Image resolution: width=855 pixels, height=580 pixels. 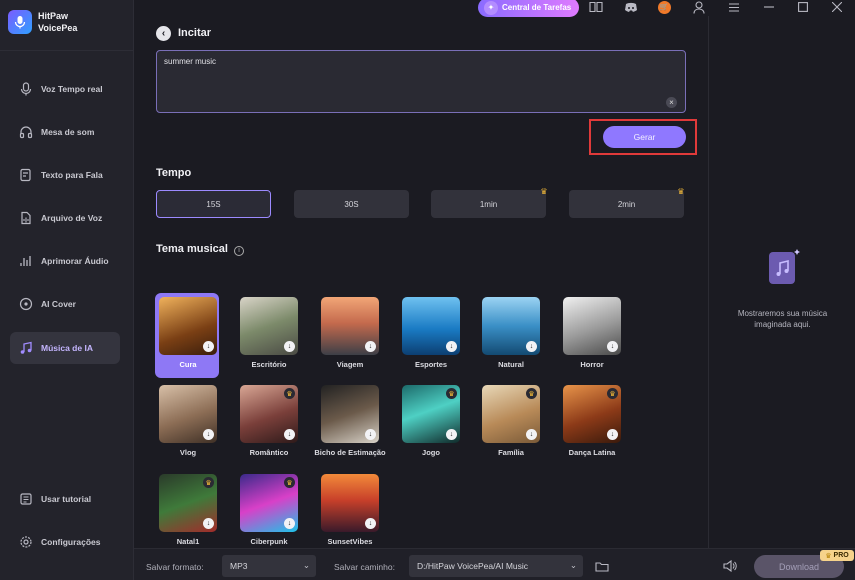 I want to click on discord-icon, so click(x=631, y=7).